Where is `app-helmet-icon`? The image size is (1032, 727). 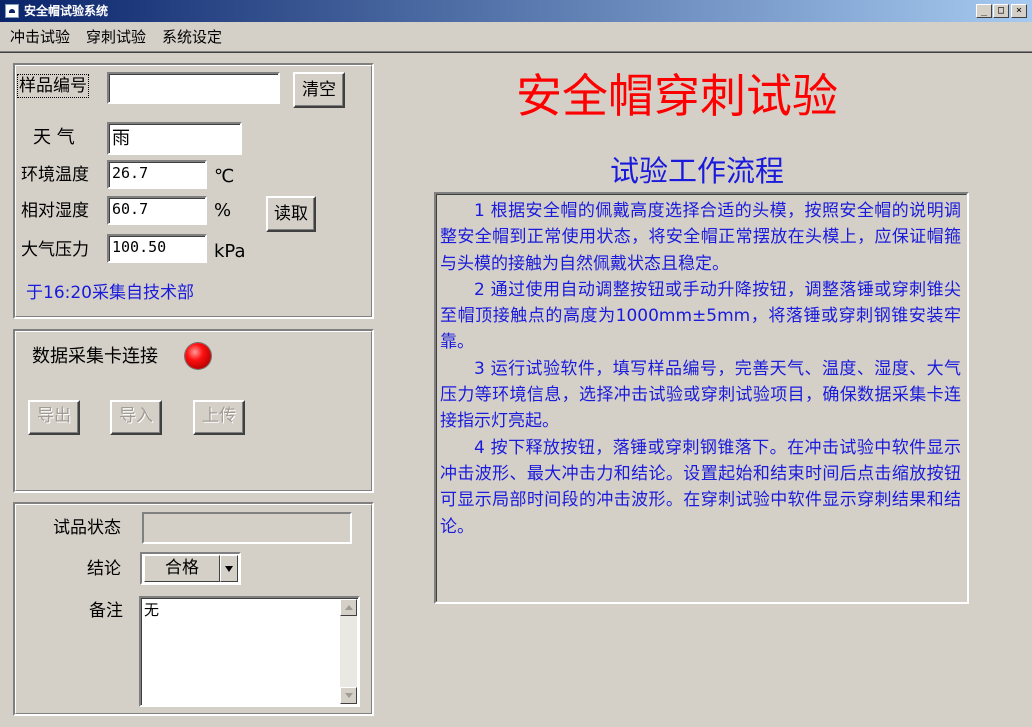
app-helmet-icon is located at coordinates (12, 11).